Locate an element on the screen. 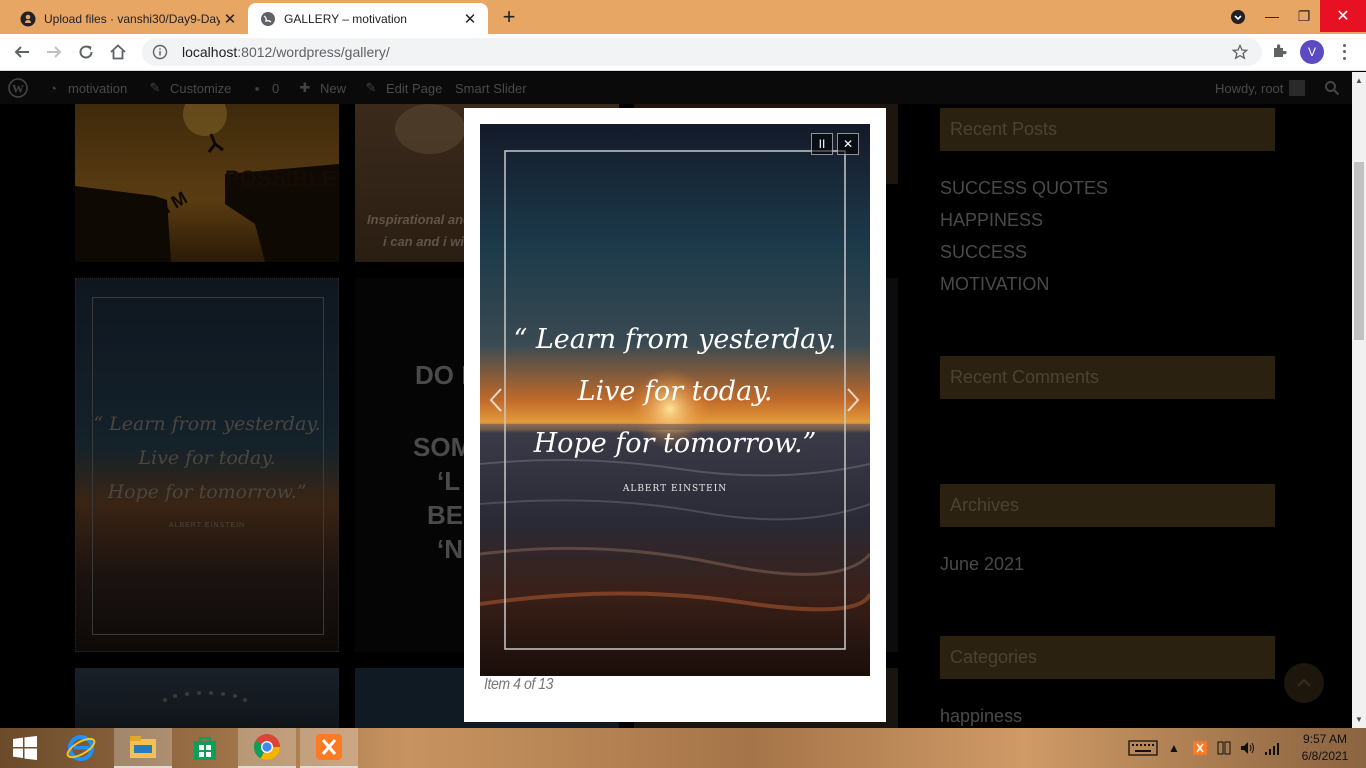 This screenshot has width=1366, height=768. plus-icon: ✚ is located at coordinates (305, 87).